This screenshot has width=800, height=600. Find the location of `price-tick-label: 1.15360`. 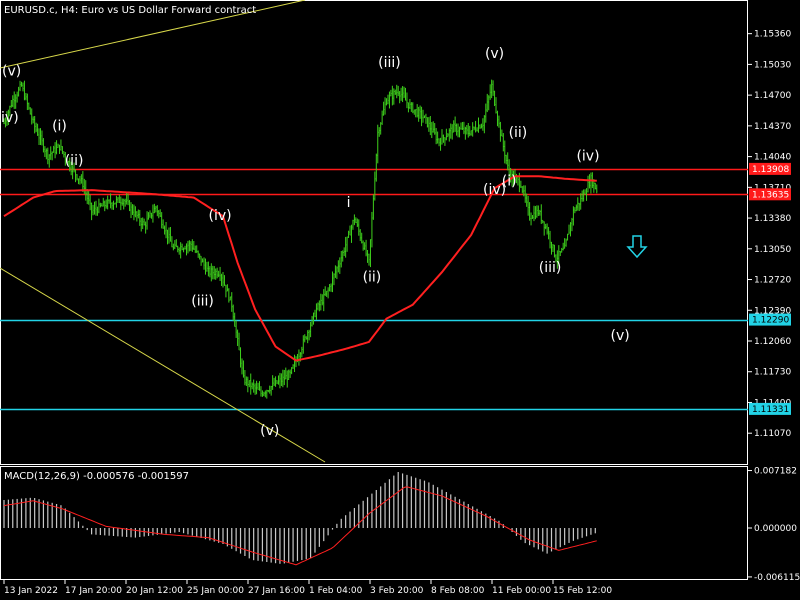

price-tick-label: 1.15360 is located at coordinates (772, 35).